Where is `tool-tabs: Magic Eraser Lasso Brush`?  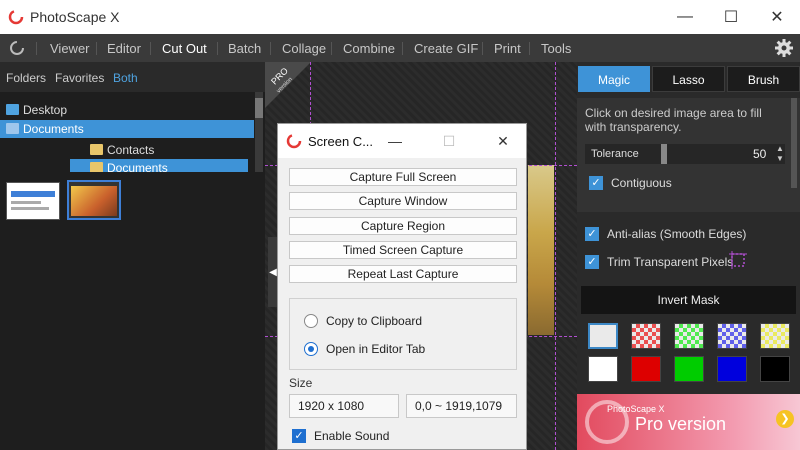 tool-tabs: Magic Eraser Lasso Brush is located at coordinates (688, 89).